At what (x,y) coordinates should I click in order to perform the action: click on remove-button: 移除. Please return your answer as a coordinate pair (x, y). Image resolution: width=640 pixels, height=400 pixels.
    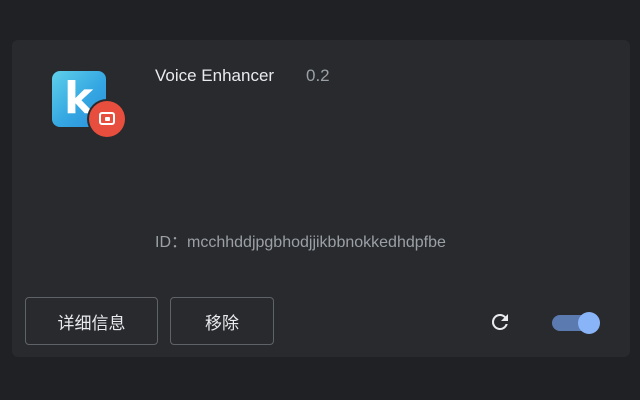
    Looking at the image, I should click on (222, 321).